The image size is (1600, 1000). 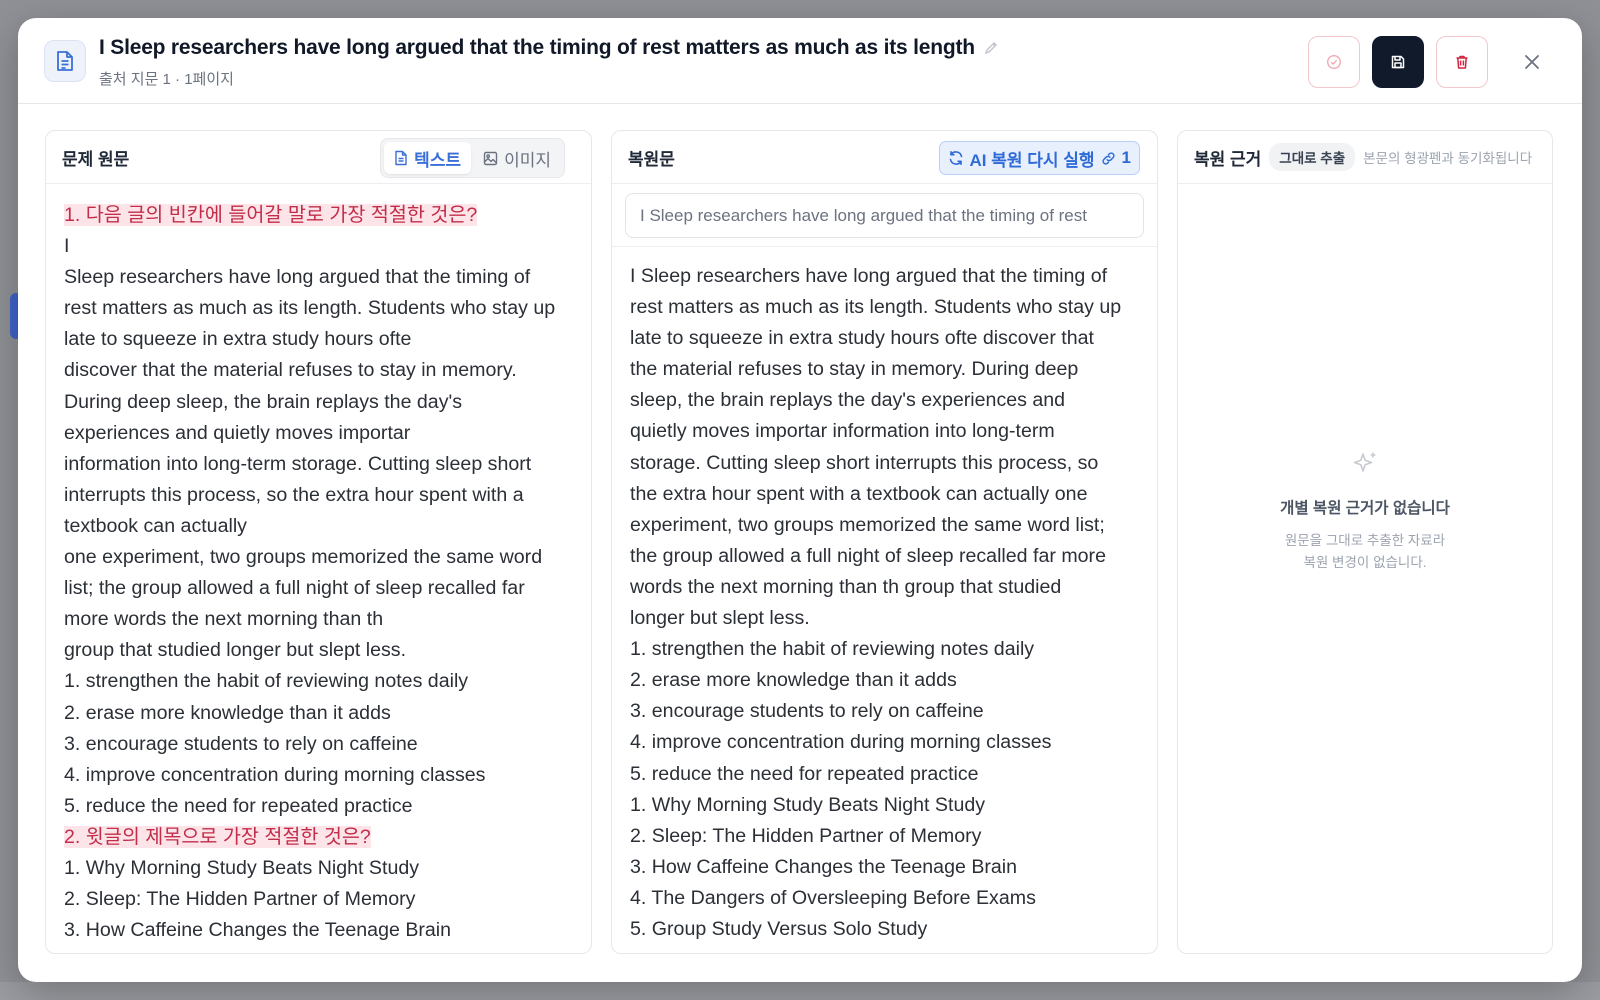 I want to click on source-line: 1. Why Morning Study Beats Night Study, so click(x=318, y=868).